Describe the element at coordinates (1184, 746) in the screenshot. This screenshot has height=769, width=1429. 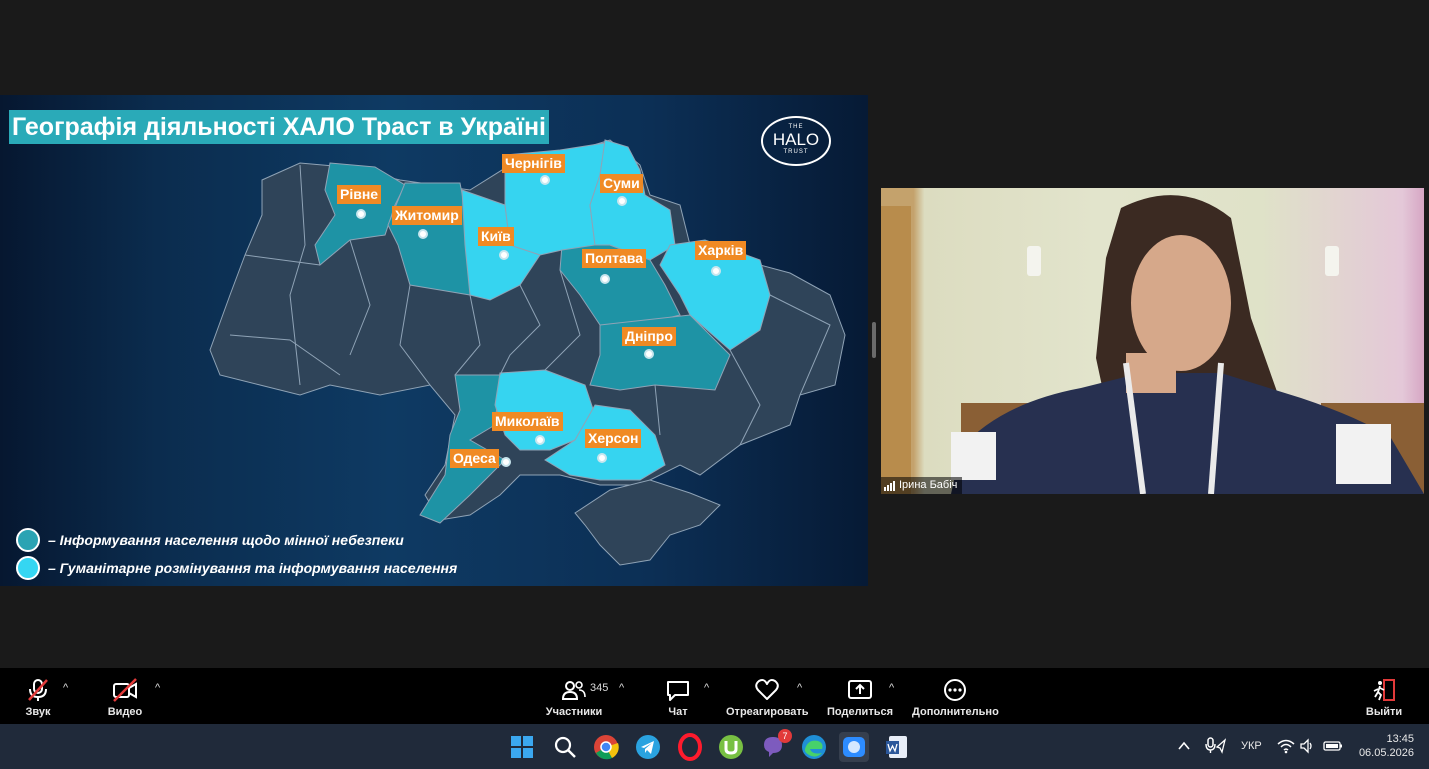
I see `chevron-up-icon` at that location.